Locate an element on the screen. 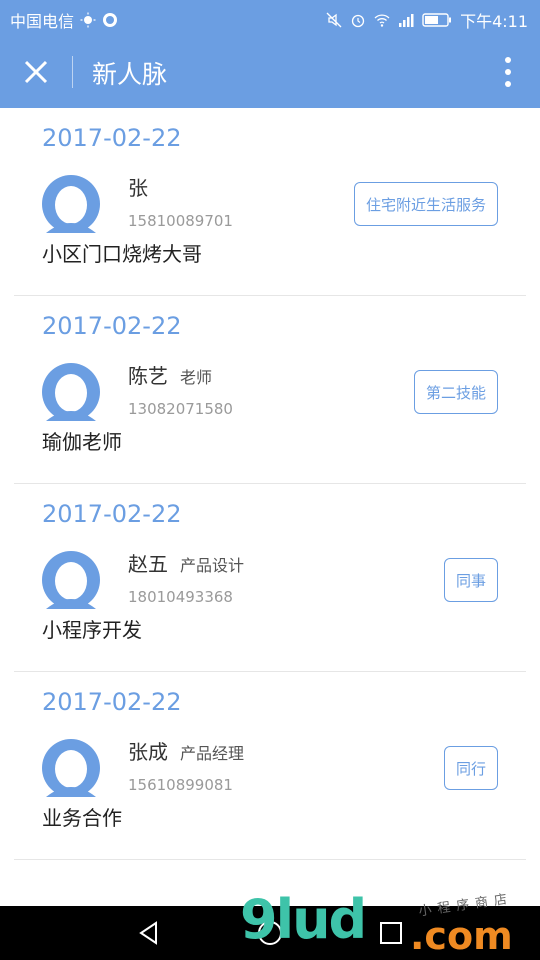 The width and height of the screenshot is (540, 960). name-row: 张成 产品经理 is located at coordinates (186, 750).